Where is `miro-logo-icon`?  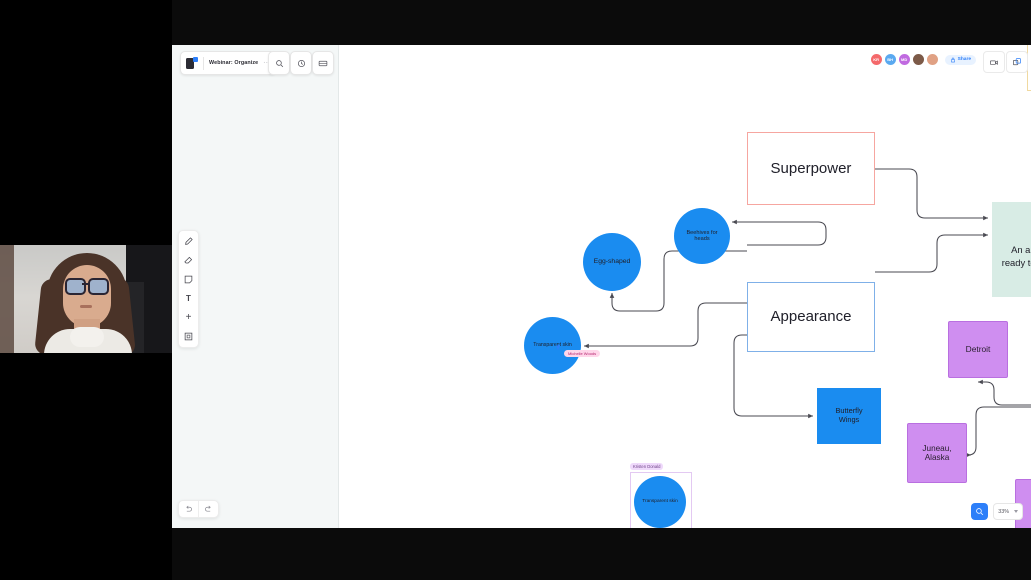
miro-logo-icon is located at coordinates (191, 63).